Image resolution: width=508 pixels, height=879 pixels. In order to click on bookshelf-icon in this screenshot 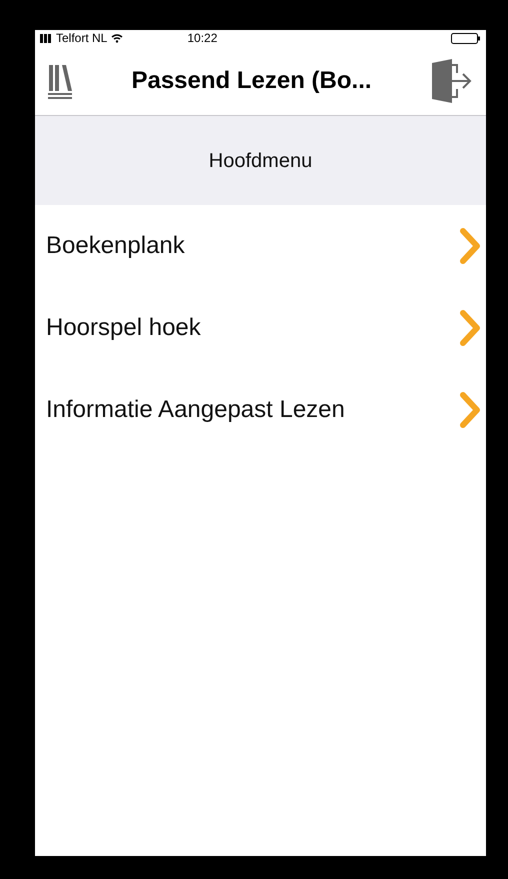, I will do `click(60, 80)`.